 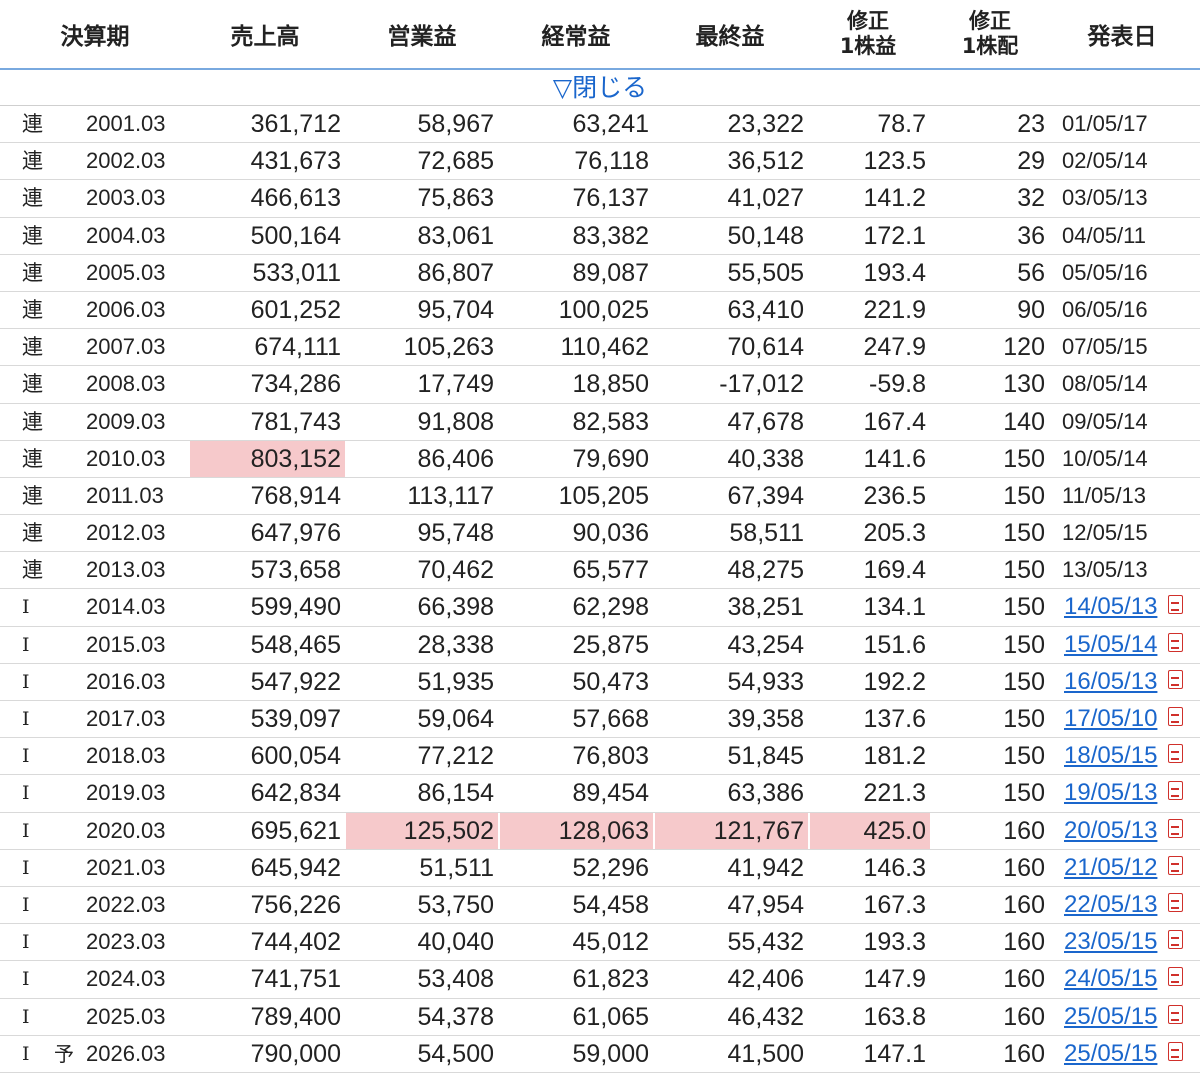 What do you see at coordinates (610, 756) in the screenshot?
I see `cell-ord: 76,803` at bounding box center [610, 756].